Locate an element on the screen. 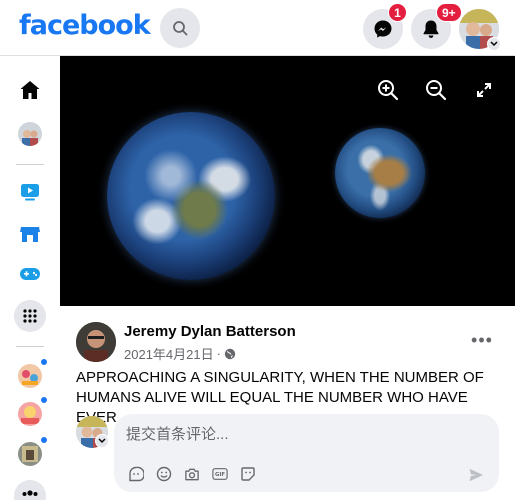 This screenshot has width=515, height=500. zoom-out-button is located at coordinates (436, 90).